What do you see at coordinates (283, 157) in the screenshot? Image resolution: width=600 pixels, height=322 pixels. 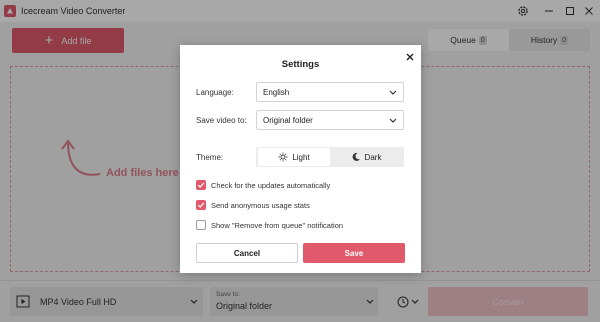 I see `sun-icon` at bounding box center [283, 157].